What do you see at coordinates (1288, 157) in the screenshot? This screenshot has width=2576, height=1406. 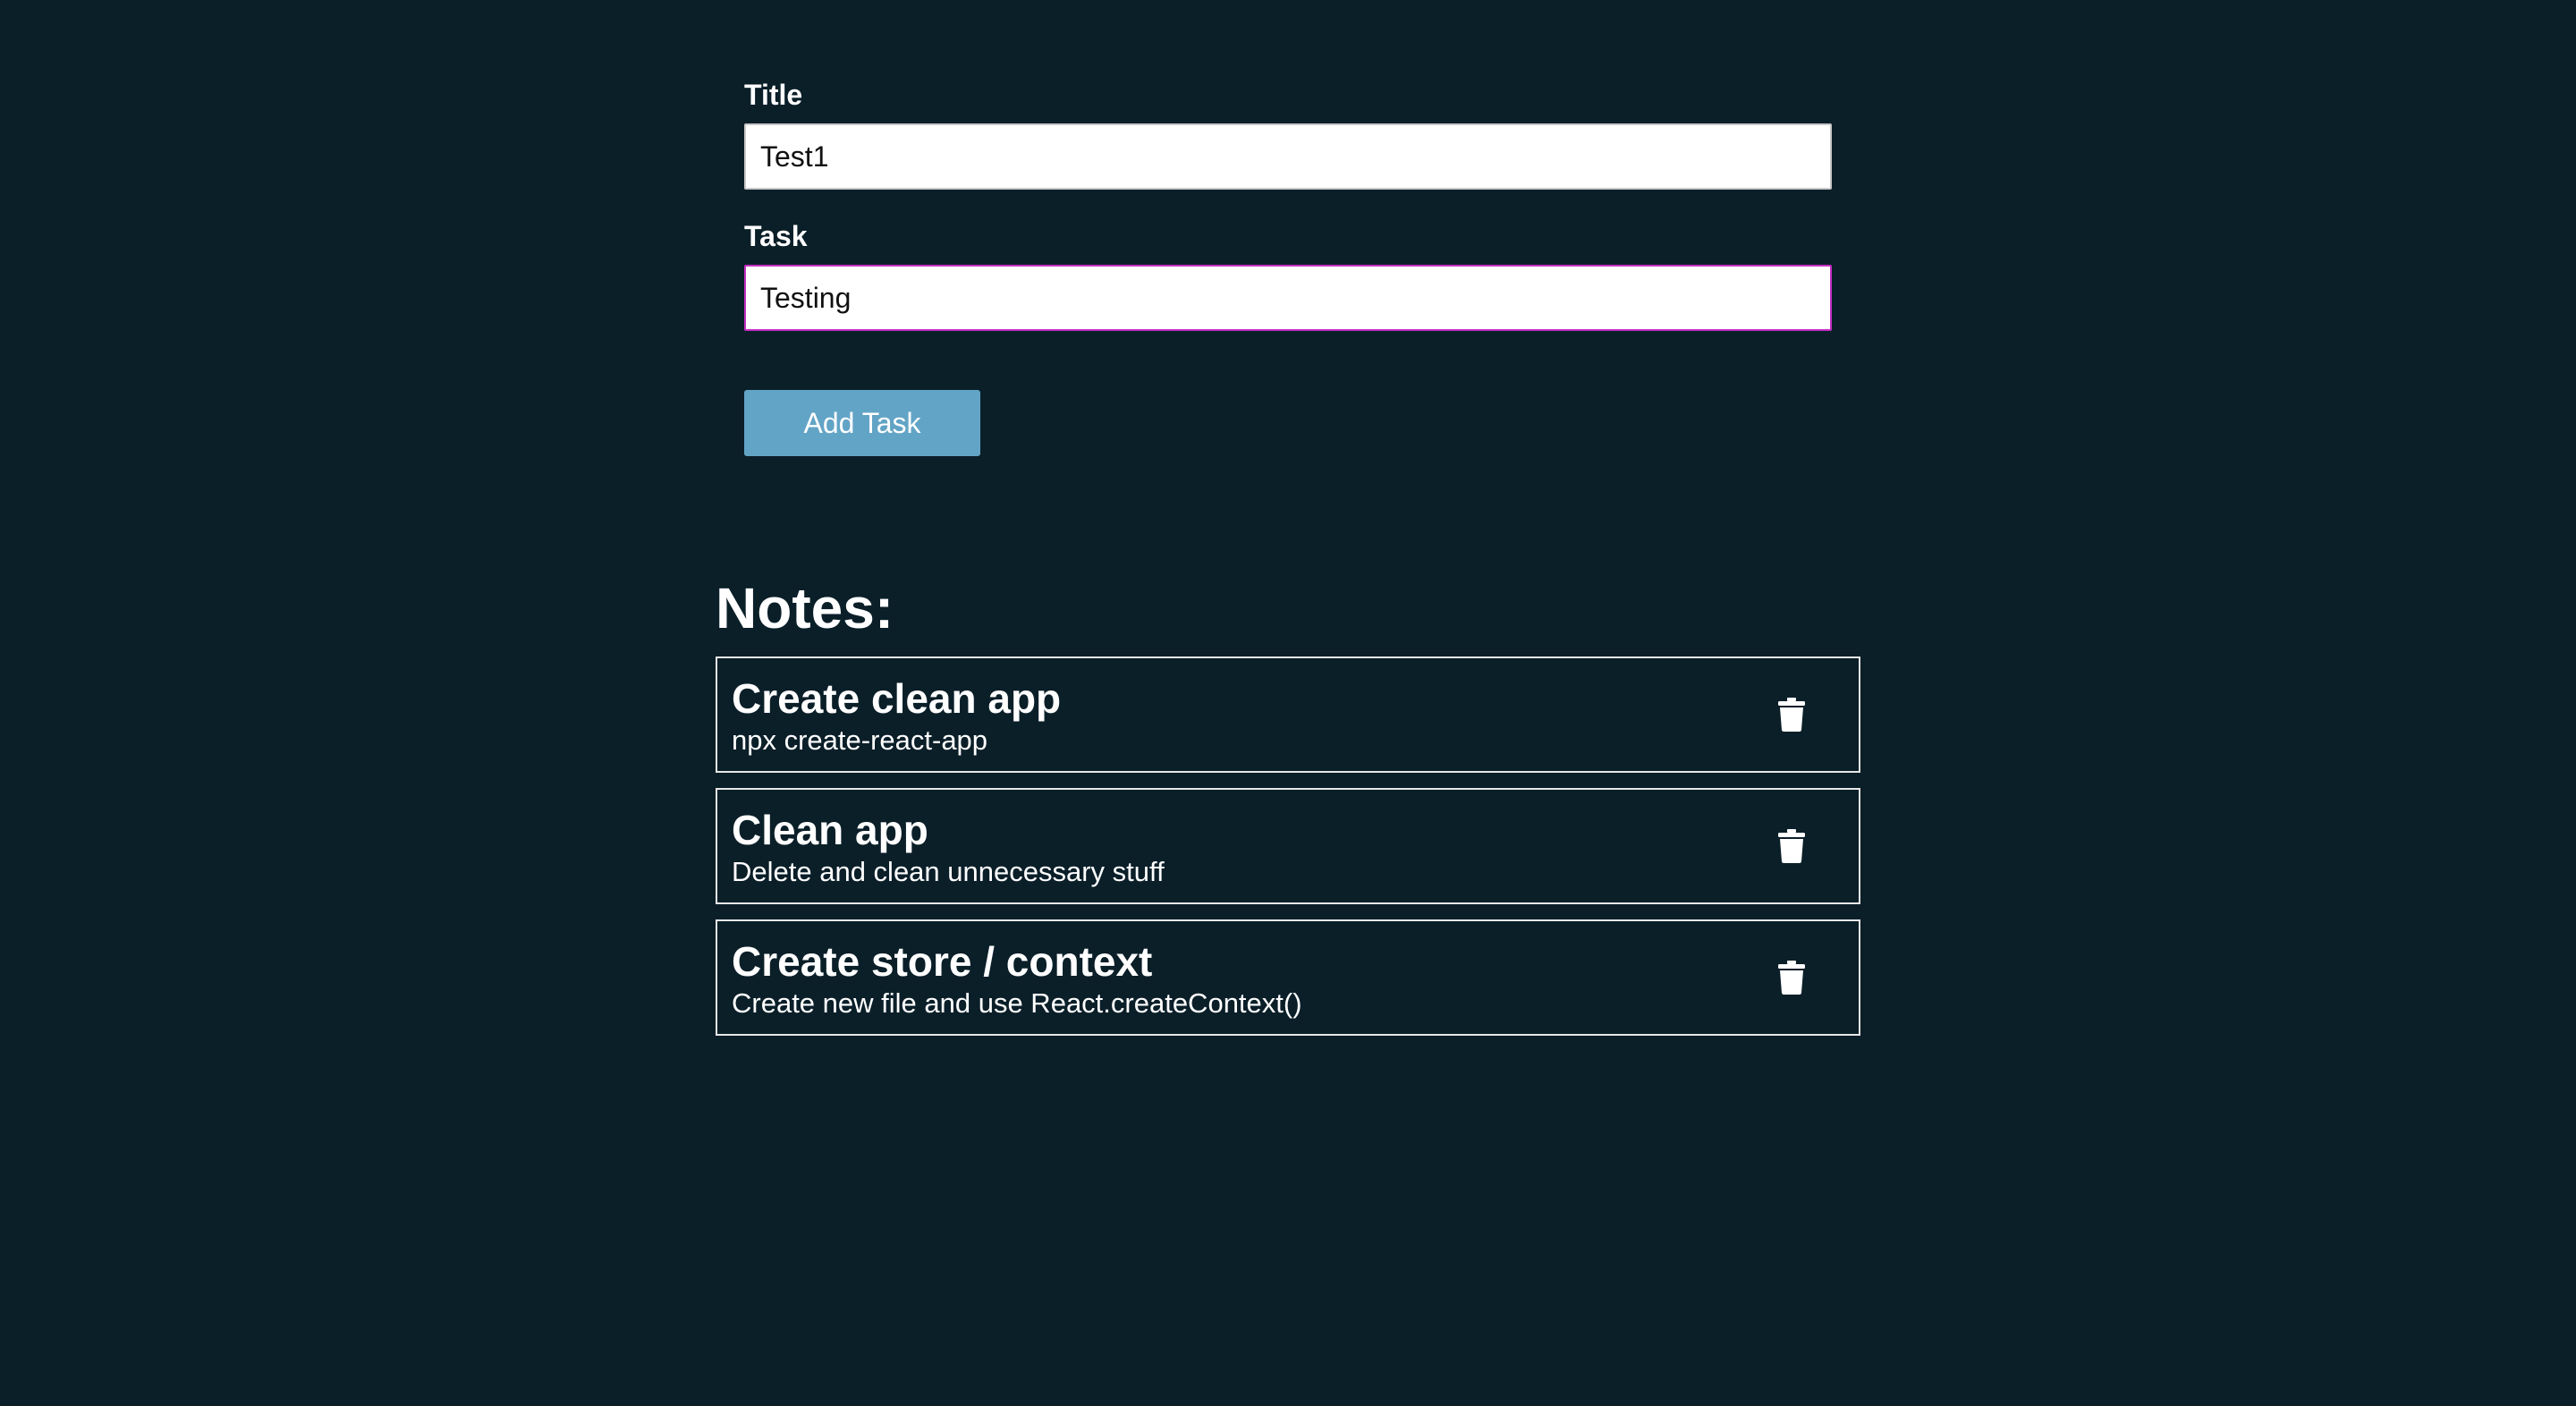 I see `title-input` at bounding box center [1288, 157].